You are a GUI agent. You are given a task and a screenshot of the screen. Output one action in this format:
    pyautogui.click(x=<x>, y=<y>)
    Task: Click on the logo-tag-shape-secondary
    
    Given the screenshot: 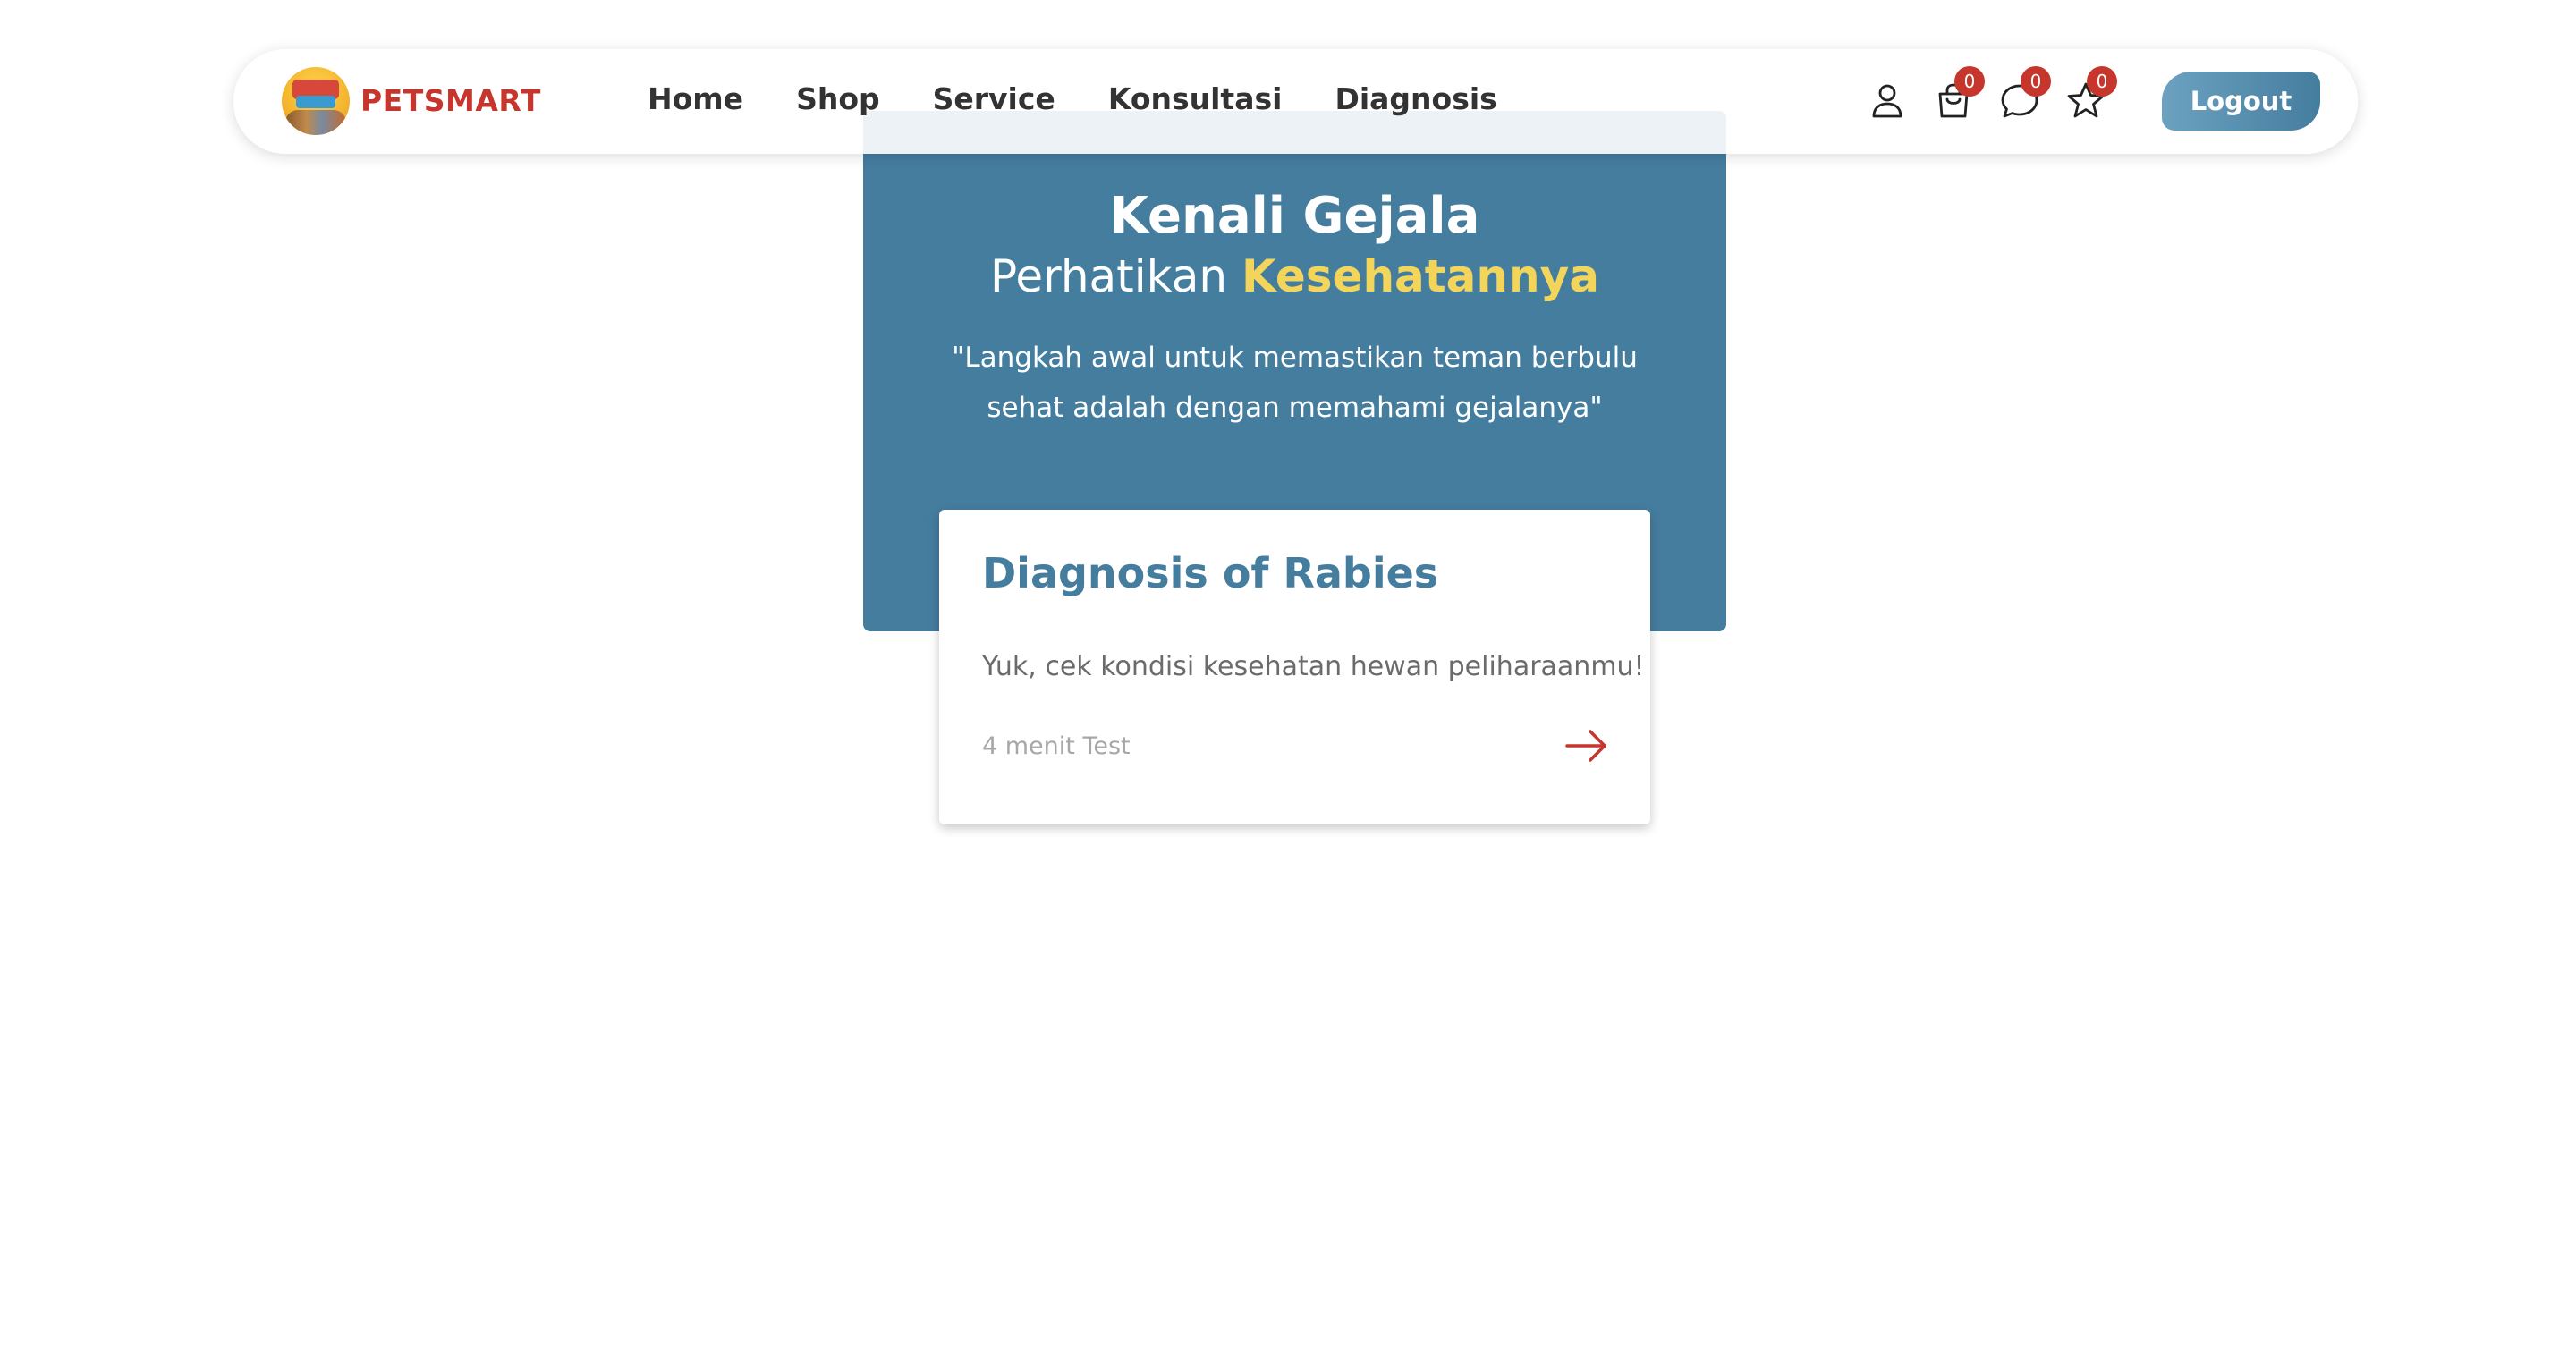 What is the action you would take?
    pyautogui.click(x=315, y=102)
    